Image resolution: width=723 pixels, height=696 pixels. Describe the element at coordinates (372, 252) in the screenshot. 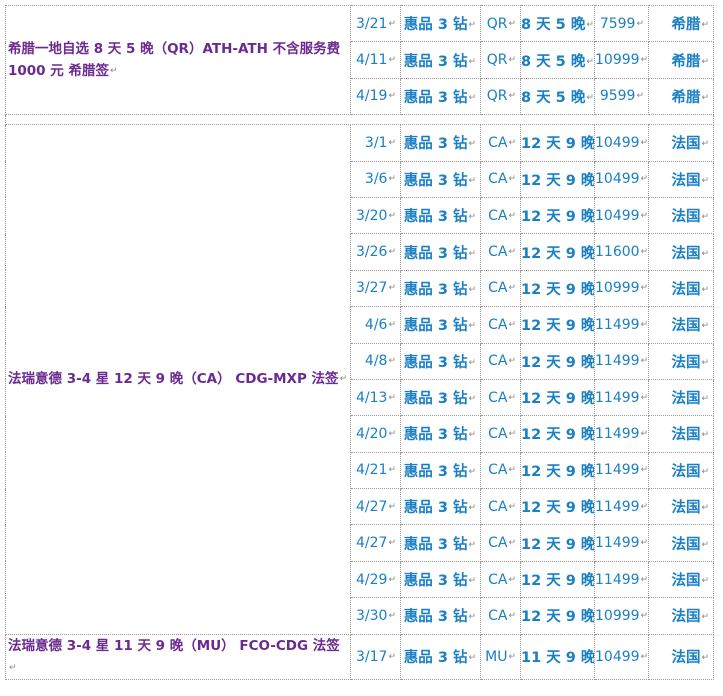

I see `cell-date-text: 3/26` at that location.